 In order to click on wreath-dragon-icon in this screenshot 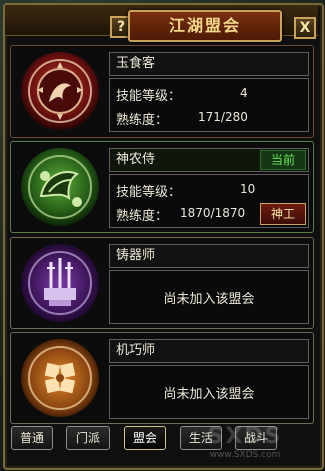, I will do `click(60, 91)`.